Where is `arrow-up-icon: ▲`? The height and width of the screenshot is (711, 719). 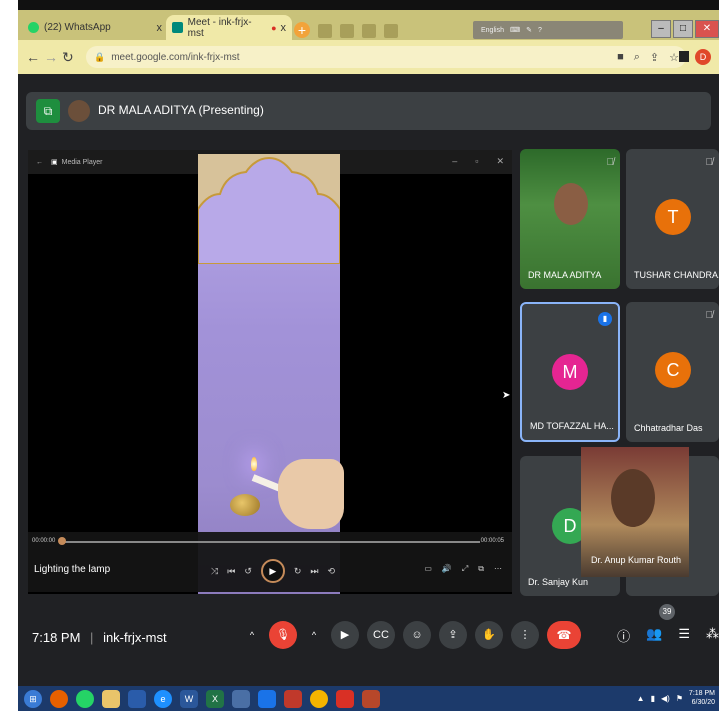 arrow-up-icon: ▲ is located at coordinates (641, 698).